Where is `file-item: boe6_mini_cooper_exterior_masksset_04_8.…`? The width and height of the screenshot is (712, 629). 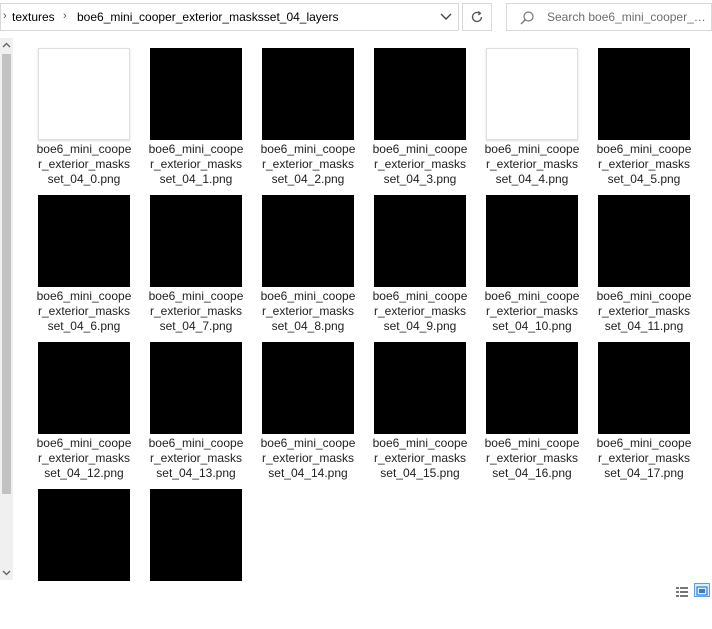 file-item: boe6_mini_cooper_exterior_masksset_04_8.… is located at coordinates (312, 263).